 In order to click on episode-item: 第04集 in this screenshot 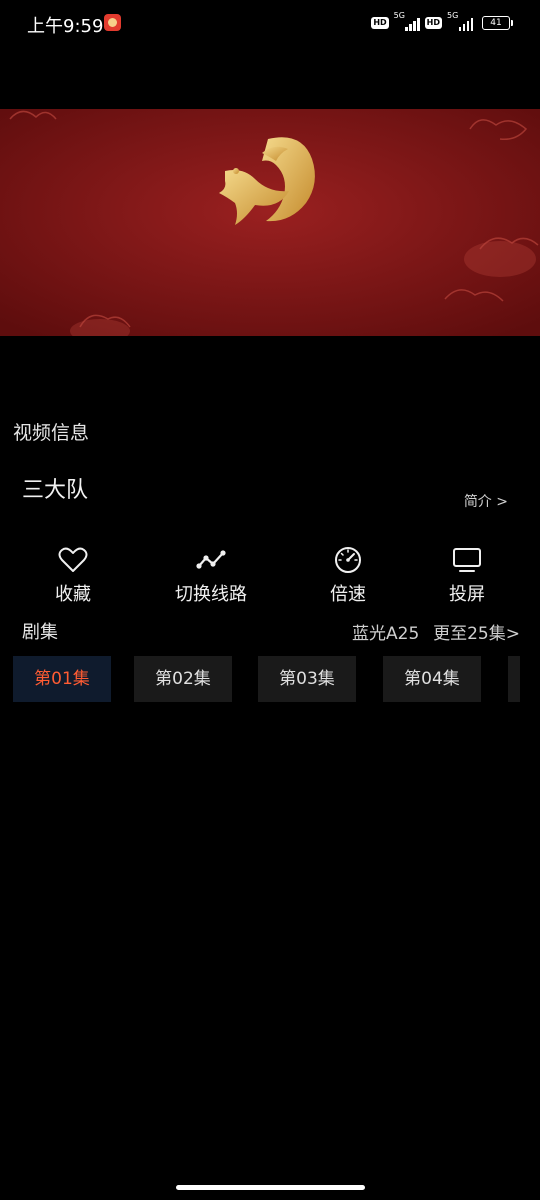, I will do `click(432, 679)`.